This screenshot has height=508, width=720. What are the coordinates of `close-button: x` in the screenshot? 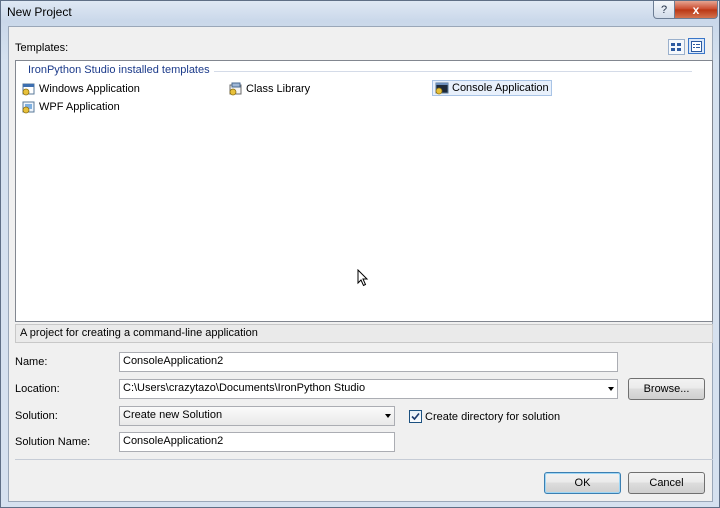 It's located at (696, 10).